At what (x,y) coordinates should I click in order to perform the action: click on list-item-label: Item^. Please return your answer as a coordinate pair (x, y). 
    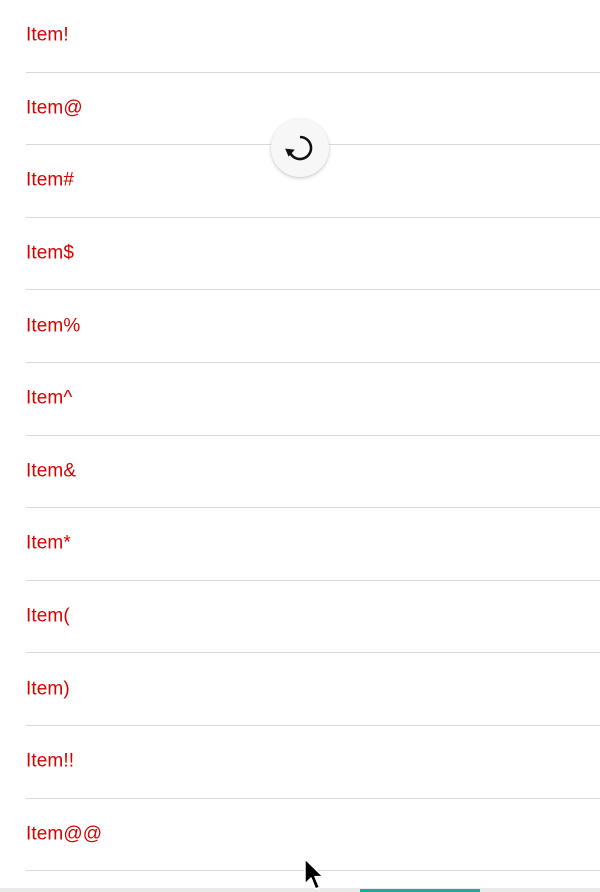
    Looking at the image, I should click on (49, 398).